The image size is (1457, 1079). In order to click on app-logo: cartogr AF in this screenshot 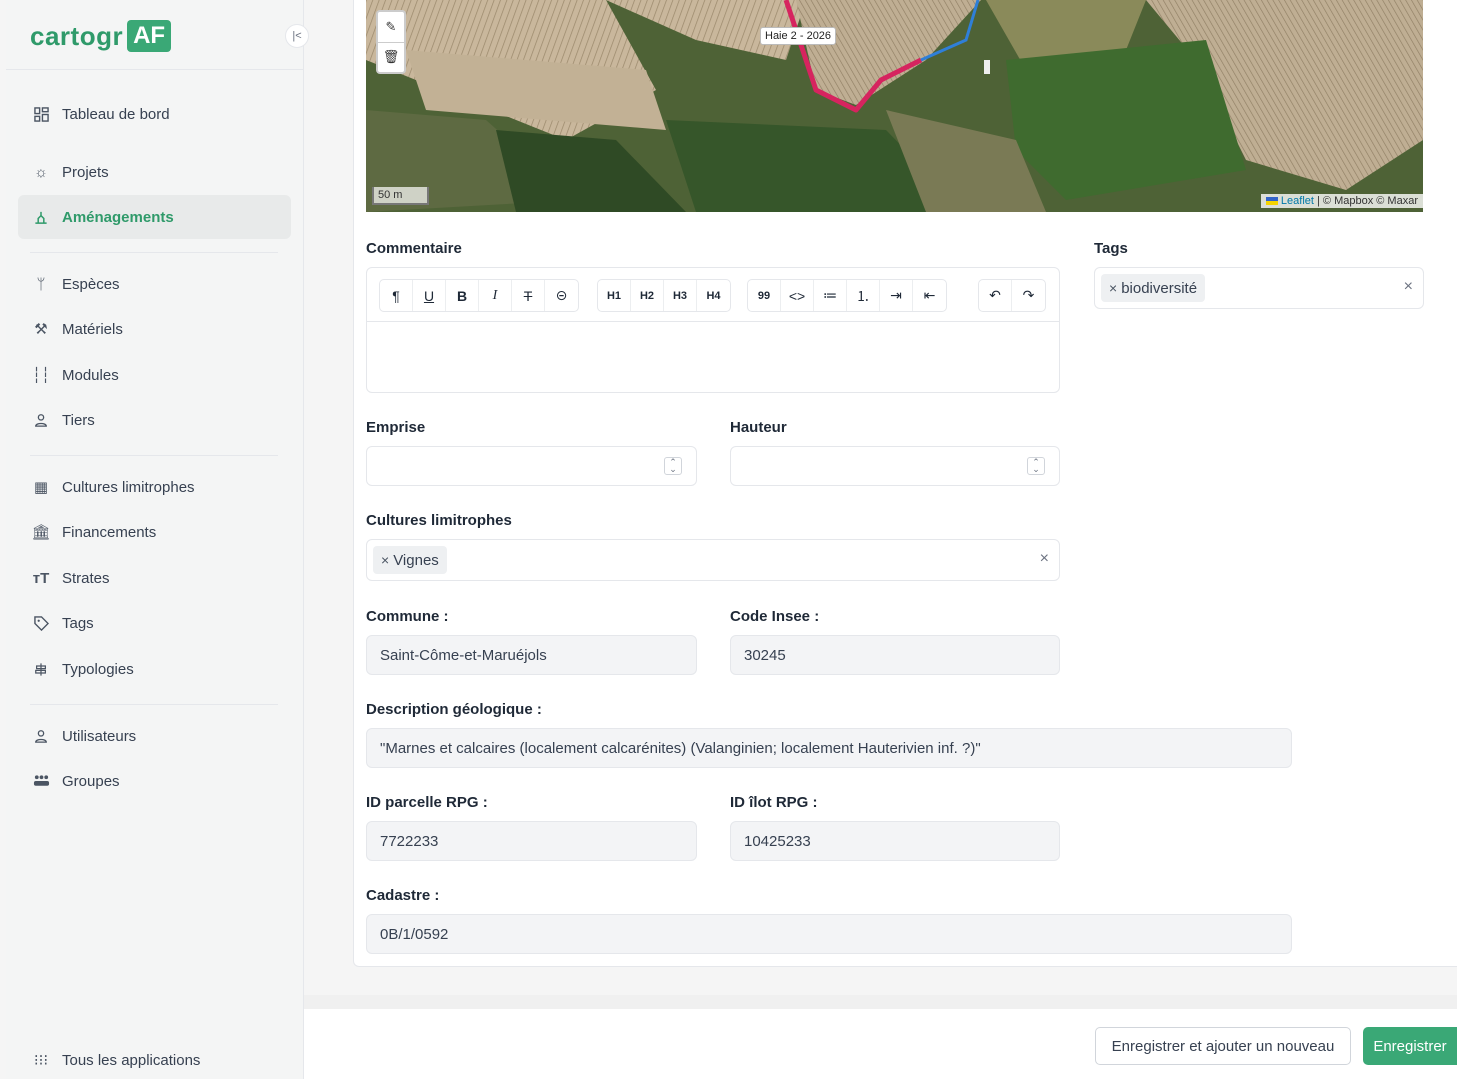, I will do `click(101, 36)`.